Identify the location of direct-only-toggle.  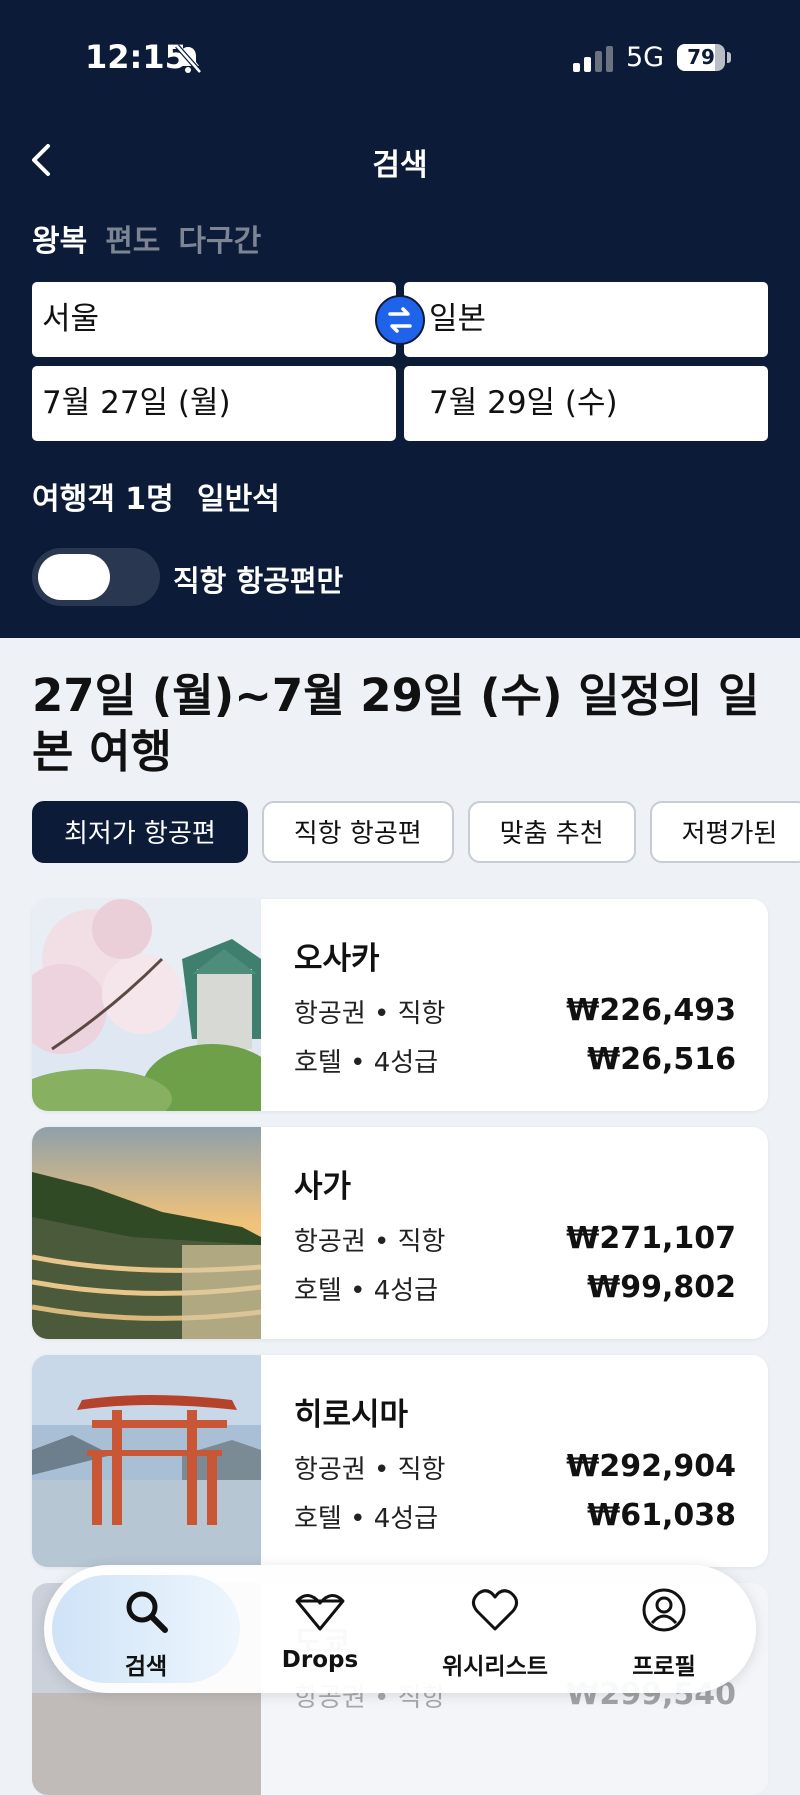
(96, 577).